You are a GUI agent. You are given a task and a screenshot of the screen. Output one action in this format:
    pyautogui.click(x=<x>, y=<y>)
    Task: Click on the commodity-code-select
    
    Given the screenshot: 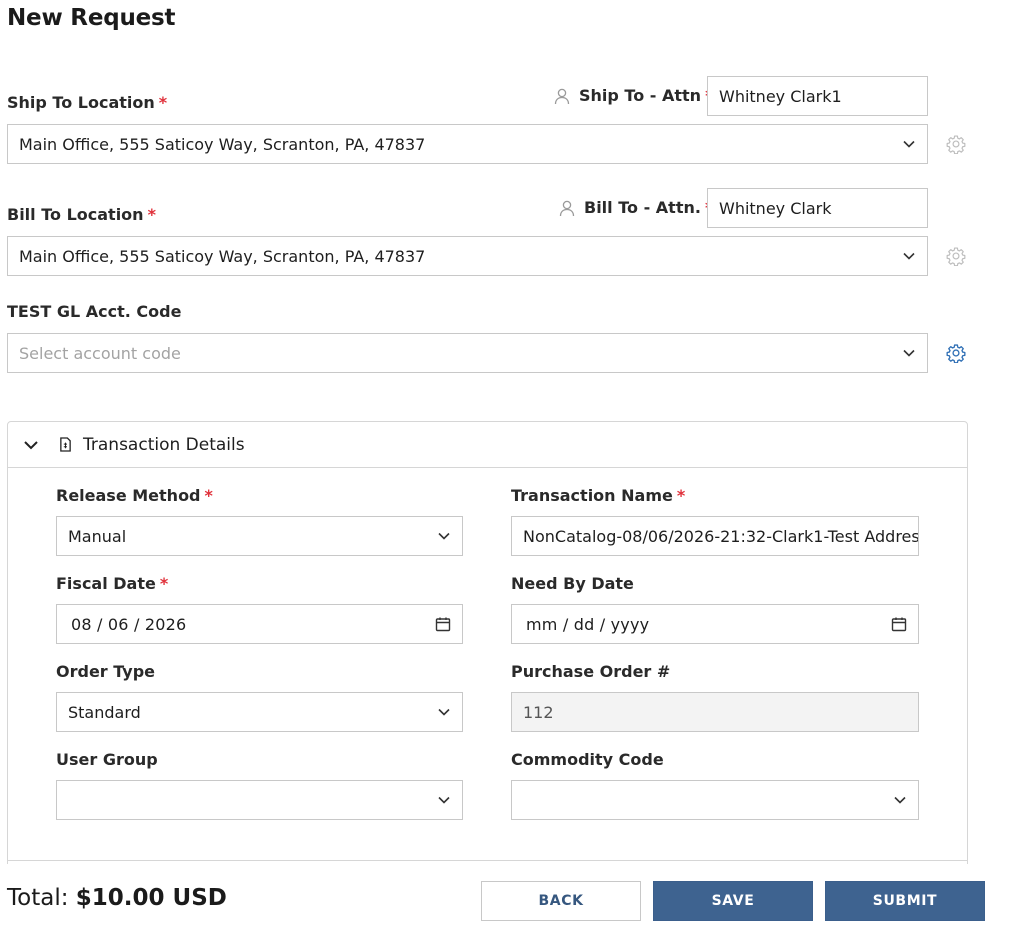 What is the action you would take?
    pyautogui.click(x=715, y=800)
    